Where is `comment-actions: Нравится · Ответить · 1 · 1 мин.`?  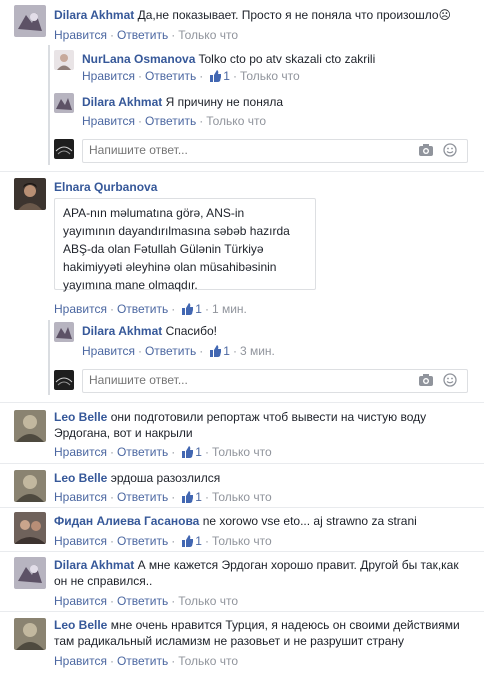 comment-actions: Нравится · Ответить · 1 · 1 мин. is located at coordinates (150, 309).